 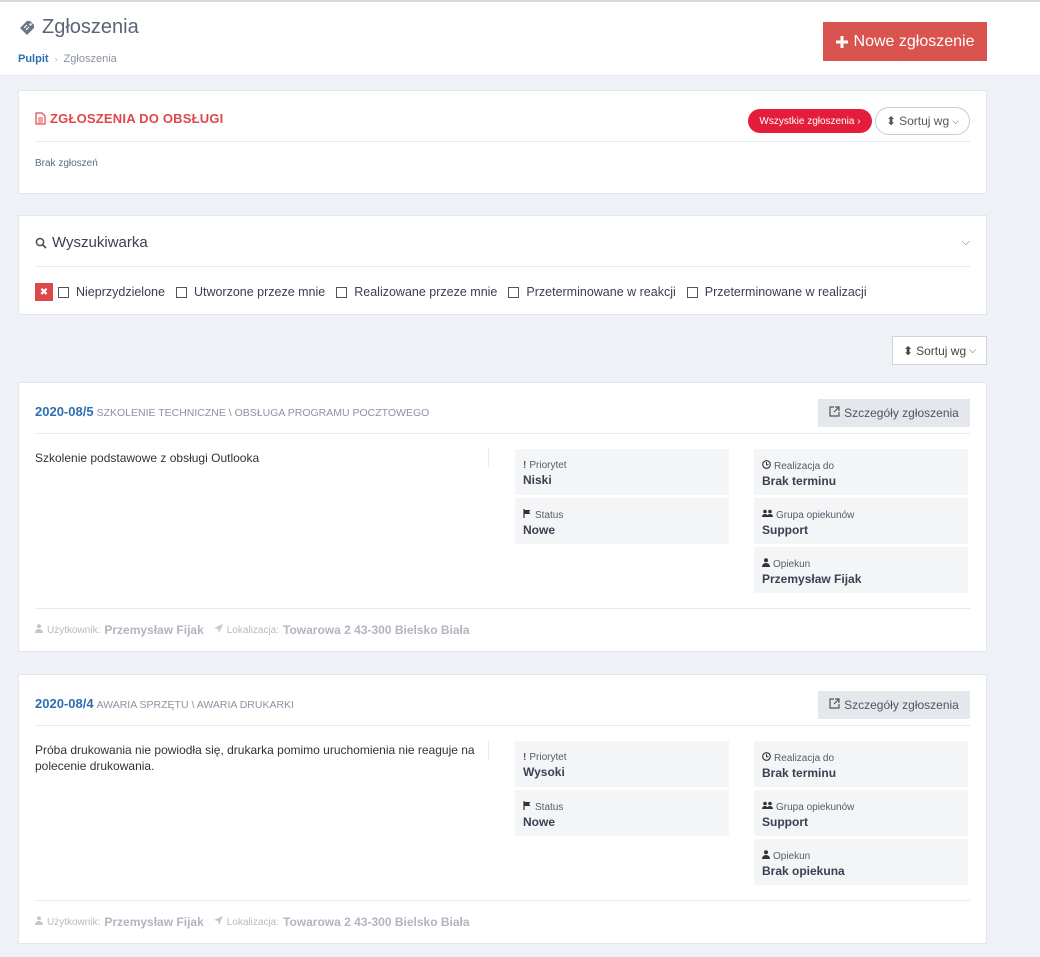 I want to click on ticket-owner: Brak opiekuna, so click(x=803, y=871).